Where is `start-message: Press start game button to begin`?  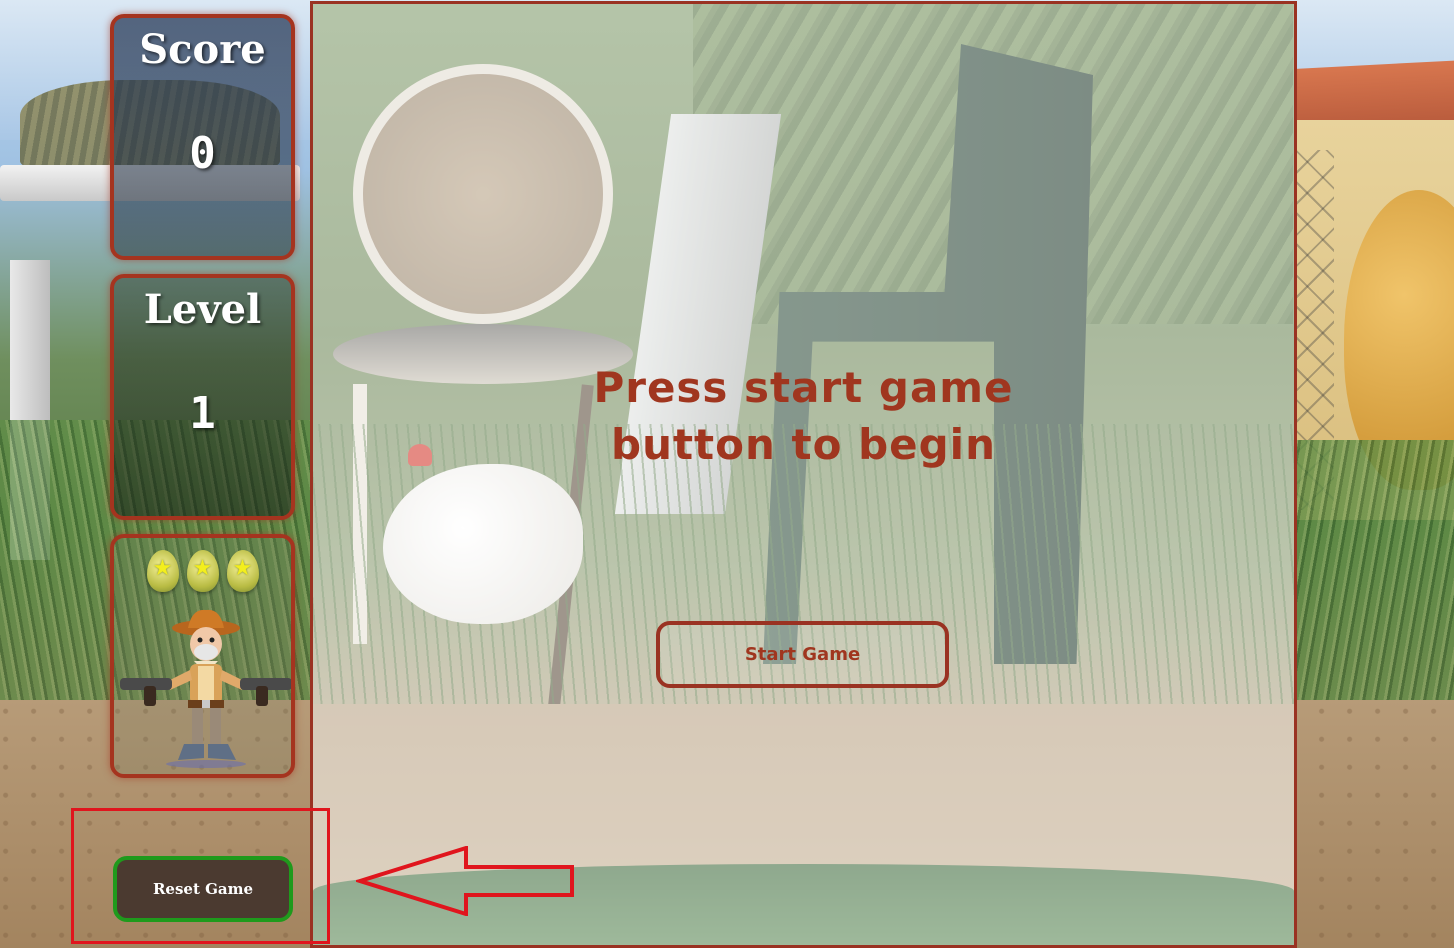
start-message: Press start game button to begin is located at coordinates (803, 416).